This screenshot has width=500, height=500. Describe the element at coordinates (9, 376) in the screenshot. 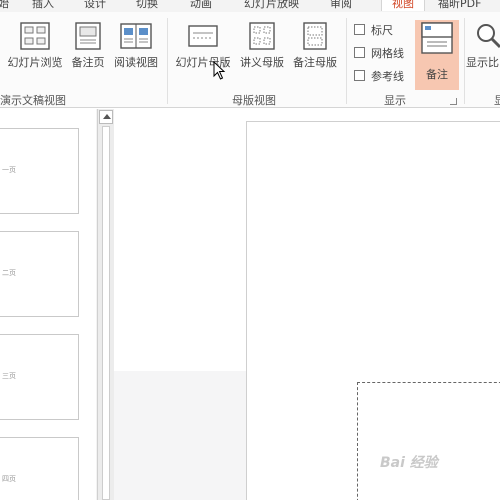

I see `thumbnail-text: 三页` at that location.